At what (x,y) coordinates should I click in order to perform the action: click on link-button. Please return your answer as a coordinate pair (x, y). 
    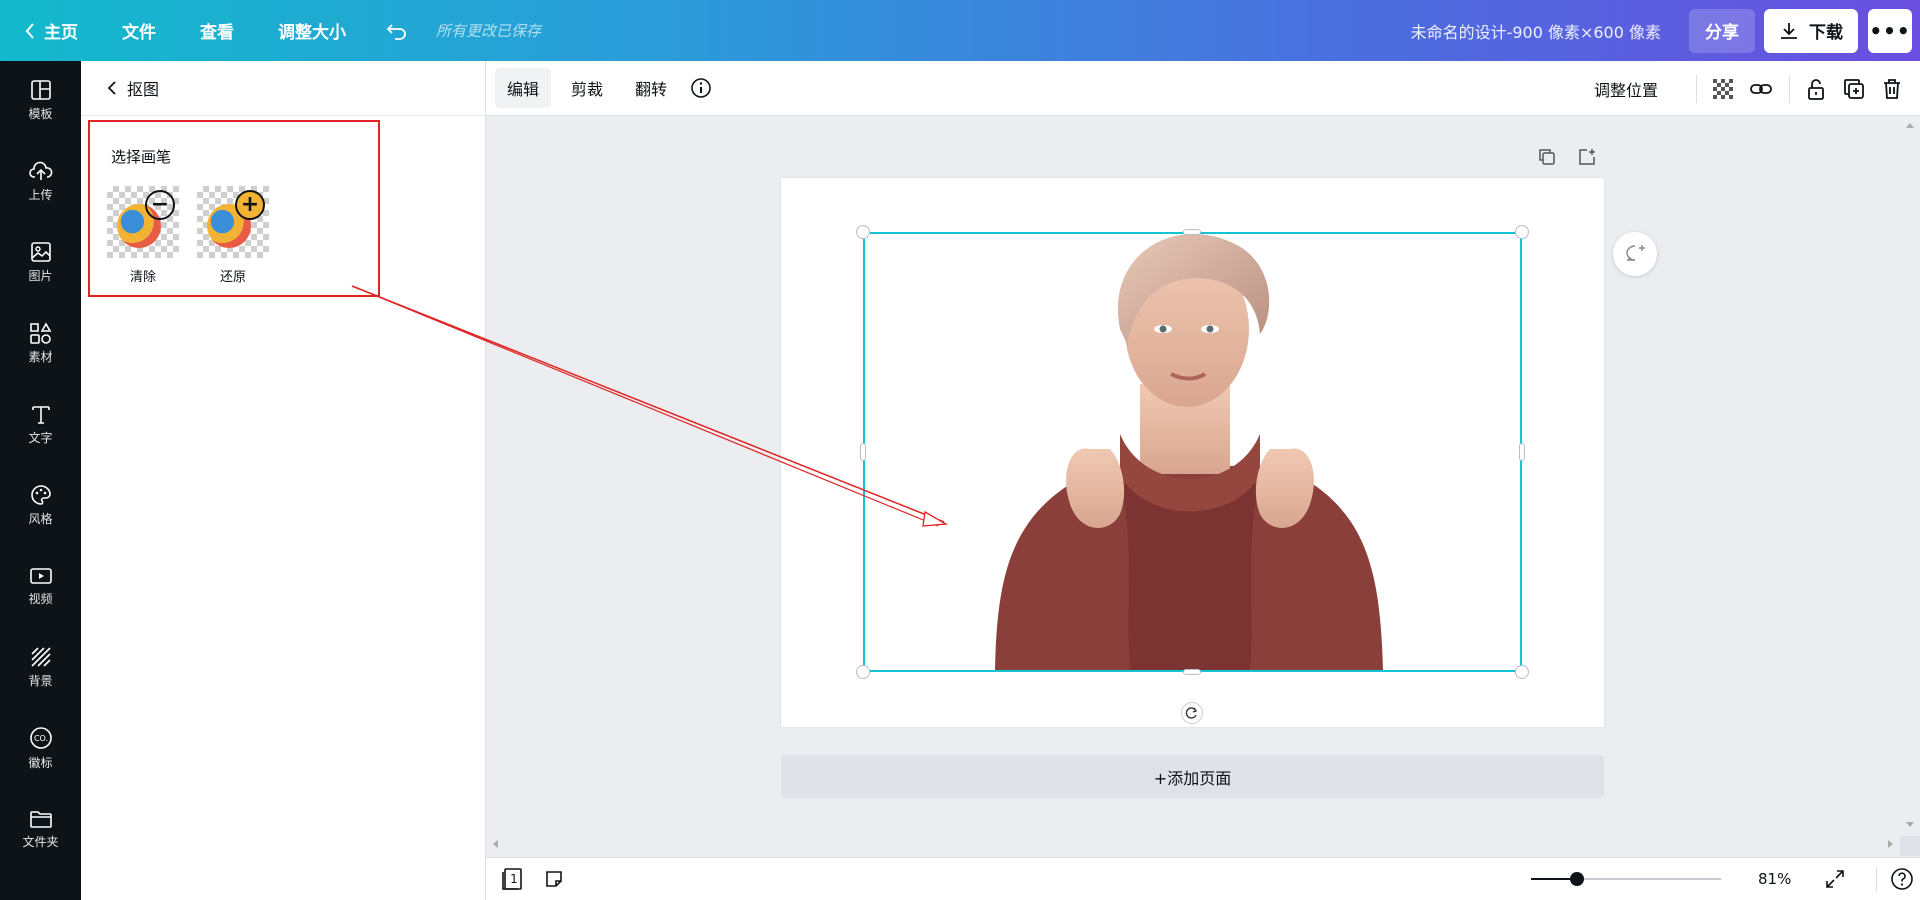
    Looking at the image, I should click on (1761, 89).